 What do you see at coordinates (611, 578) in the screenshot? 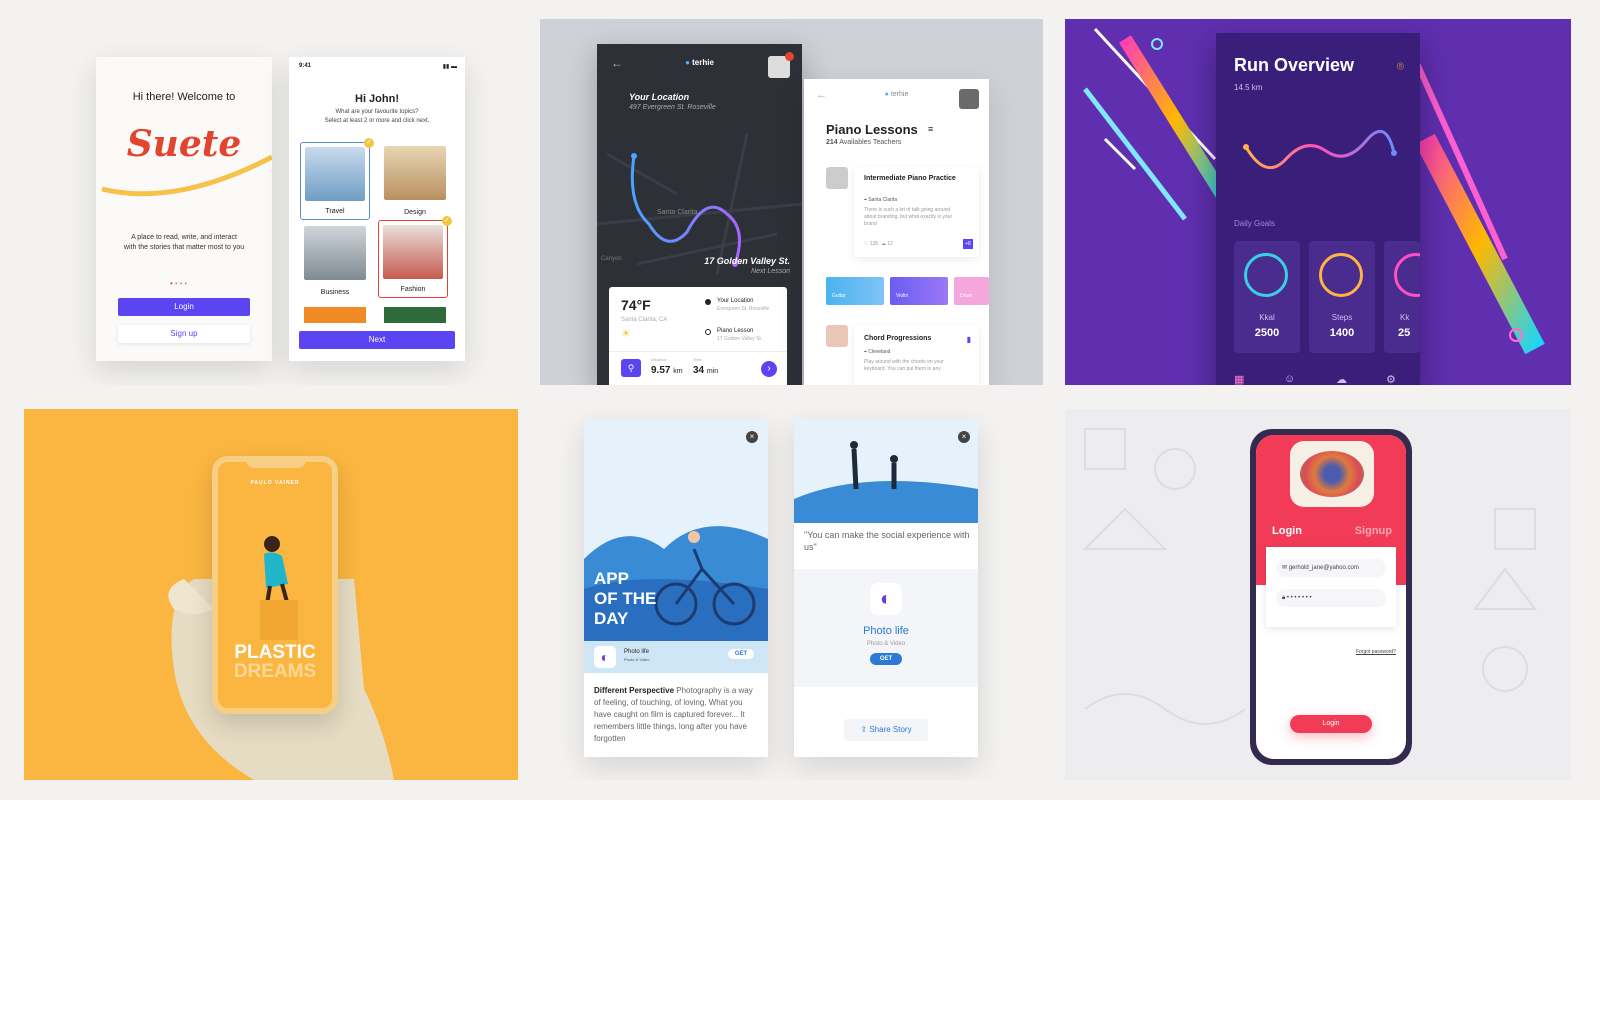
I see `hero-line1: APP` at bounding box center [611, 578].